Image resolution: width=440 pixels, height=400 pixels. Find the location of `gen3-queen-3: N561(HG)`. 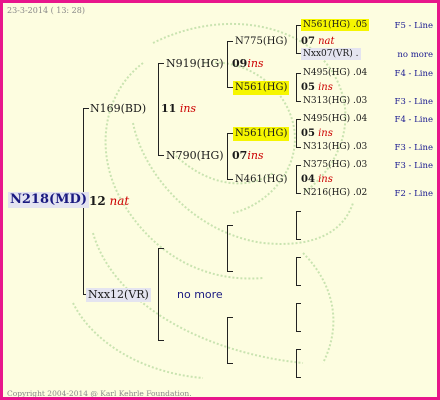

gen3-queen-3: N561(HG) is located at coordinates (261, 134).